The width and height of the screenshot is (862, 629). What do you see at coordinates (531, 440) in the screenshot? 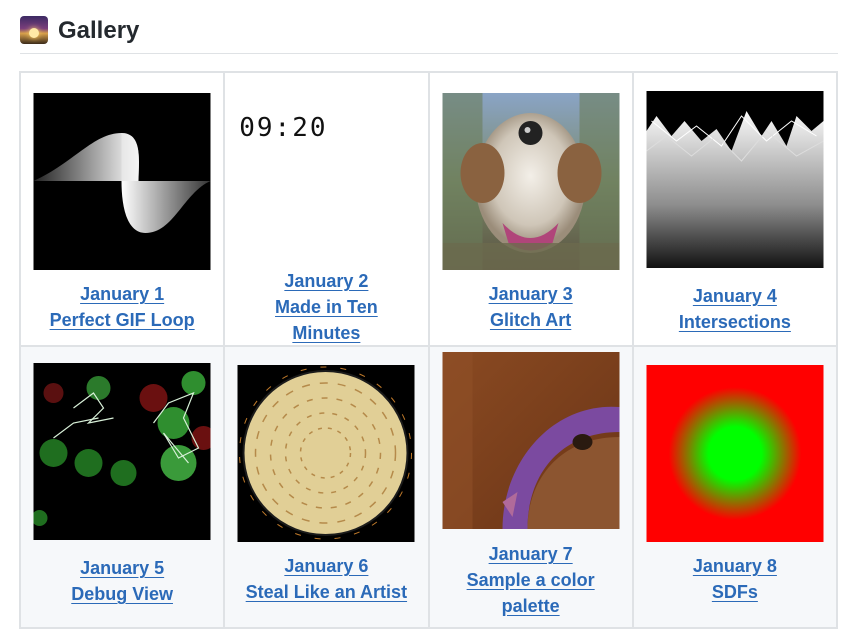
I see `sample-color-palette-thumbnail` at bounding box center [531, 440].